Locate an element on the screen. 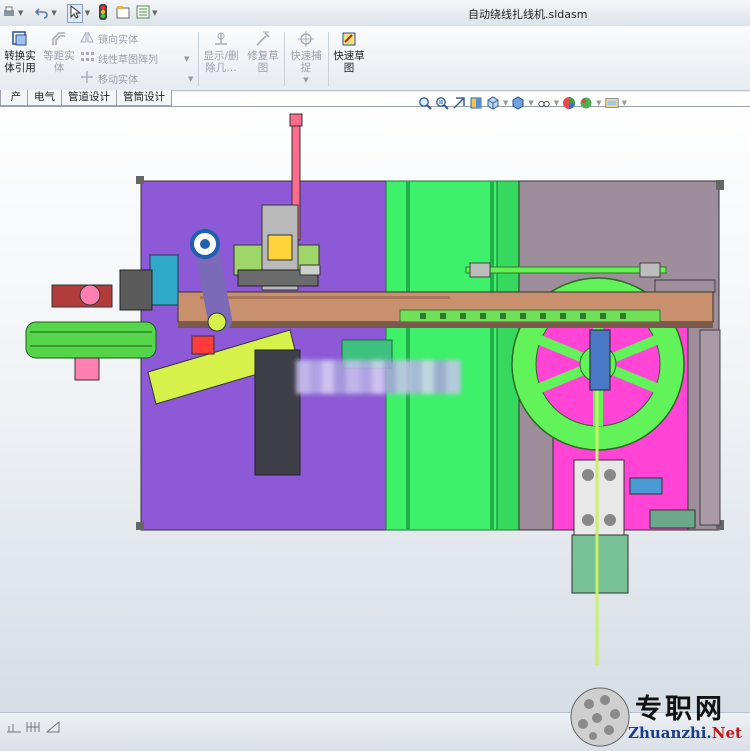 The image size is (750, 751). grid-icon is located at coordinates (33, 728).